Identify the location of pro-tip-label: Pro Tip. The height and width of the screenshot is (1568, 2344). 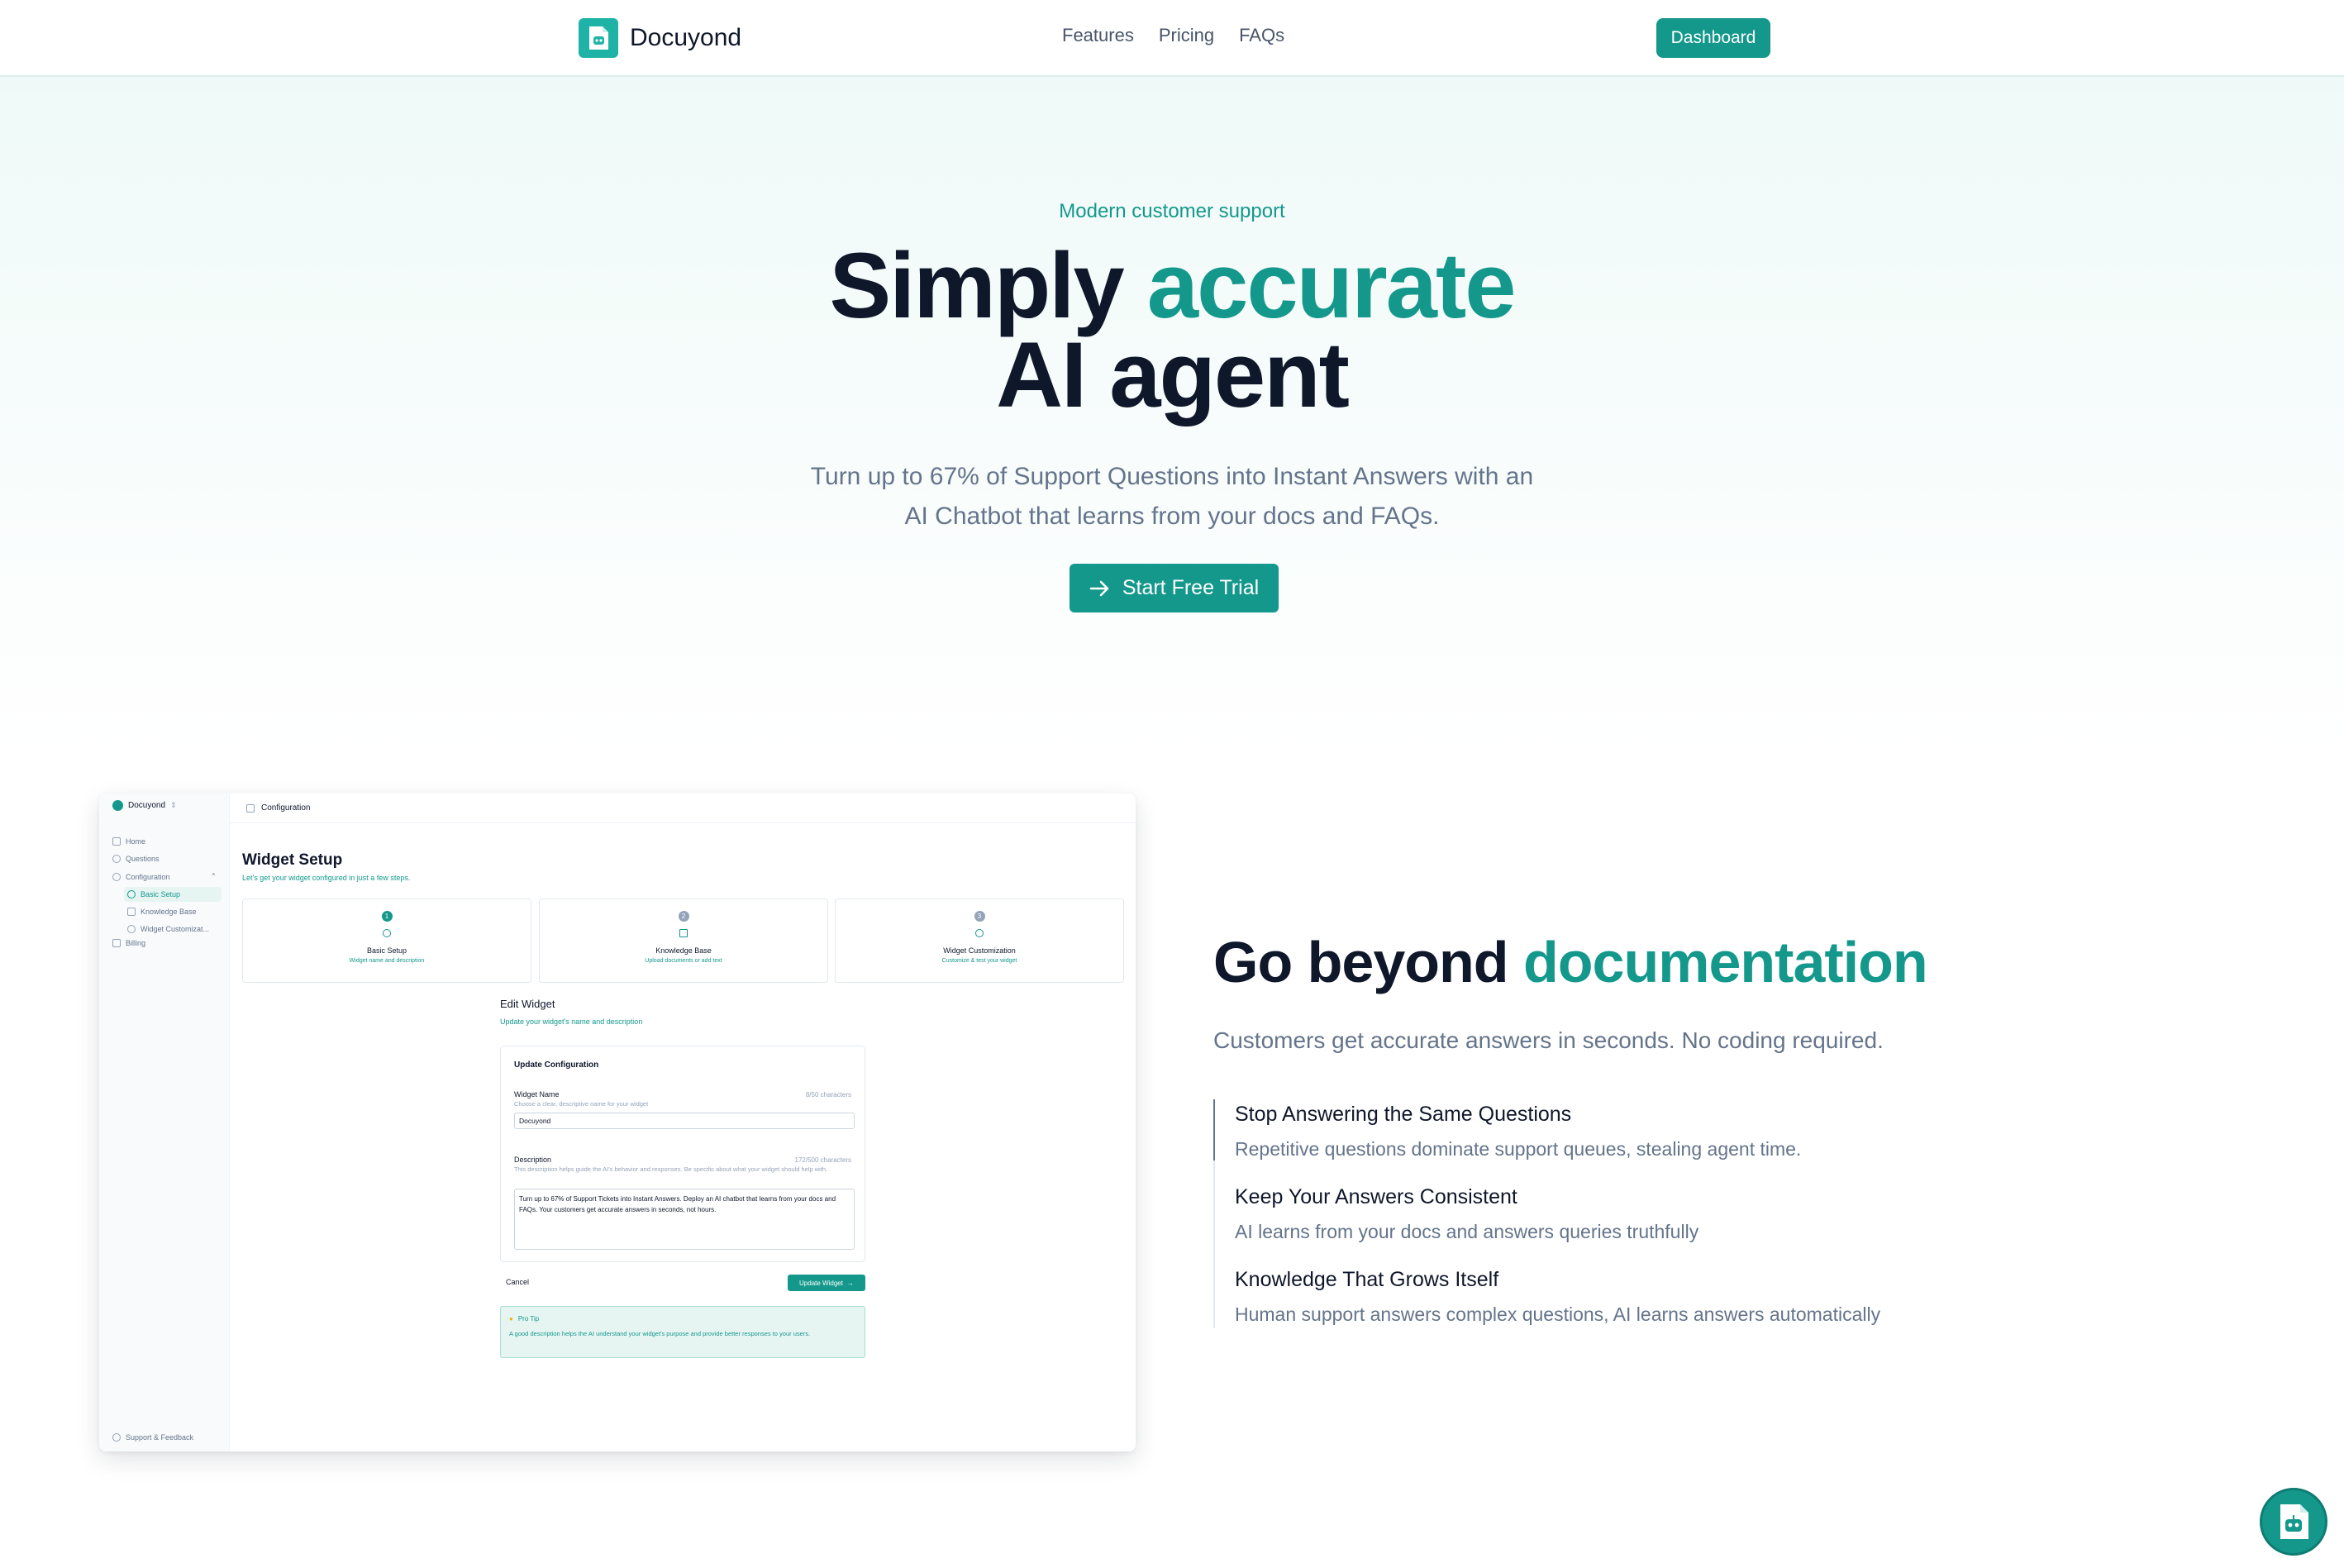
(528, 1319).